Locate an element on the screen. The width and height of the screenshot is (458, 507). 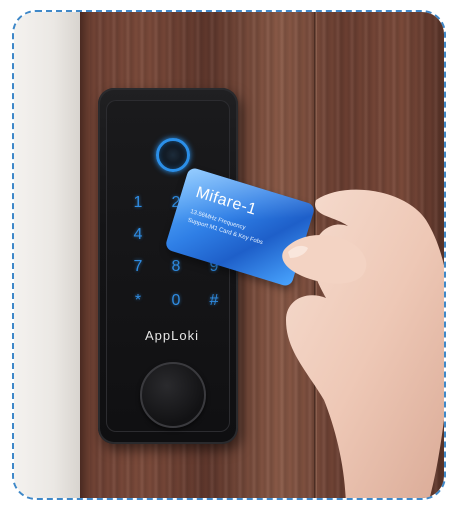
lock-knob is located at coordinates (173, 395).